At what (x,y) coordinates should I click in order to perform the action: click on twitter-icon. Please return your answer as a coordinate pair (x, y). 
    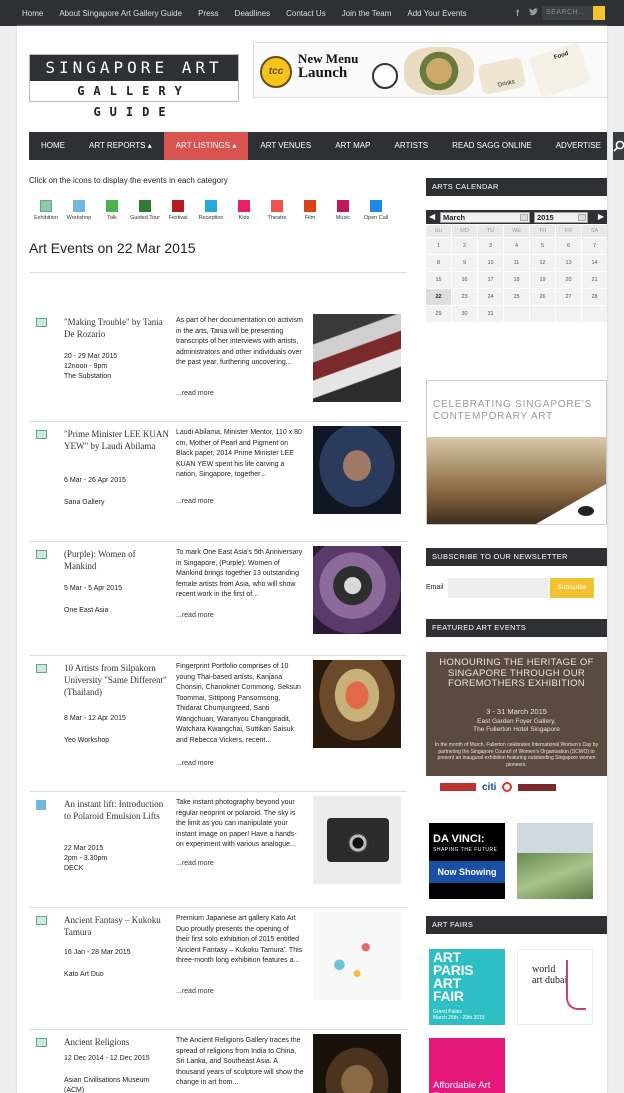
    Looking at the image, I should click on (533, 13).